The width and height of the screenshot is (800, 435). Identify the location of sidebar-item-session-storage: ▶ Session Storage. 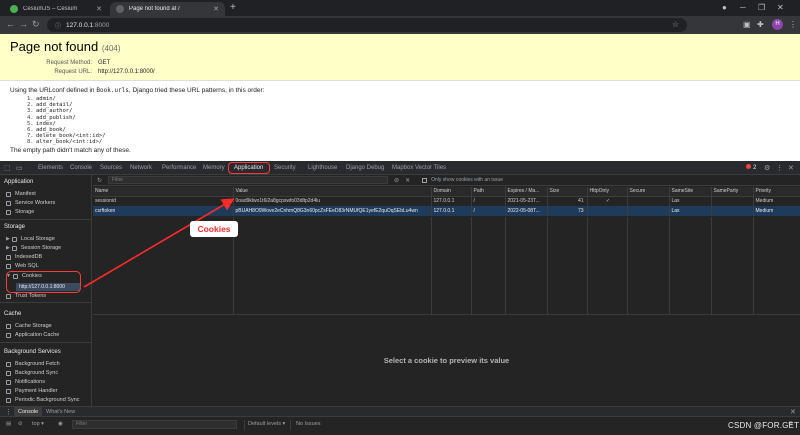
(33, 248).